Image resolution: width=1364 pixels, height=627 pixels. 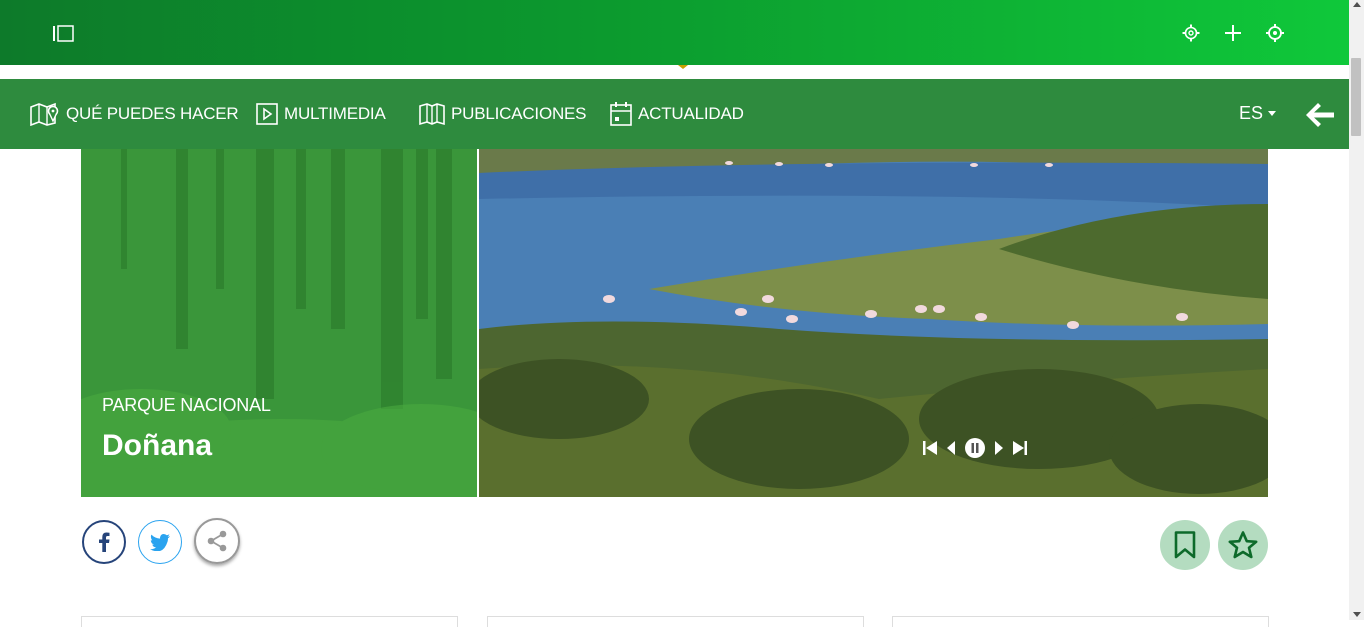 I want to click on sidebar-toggle-icon, so click(x=63, y=33).